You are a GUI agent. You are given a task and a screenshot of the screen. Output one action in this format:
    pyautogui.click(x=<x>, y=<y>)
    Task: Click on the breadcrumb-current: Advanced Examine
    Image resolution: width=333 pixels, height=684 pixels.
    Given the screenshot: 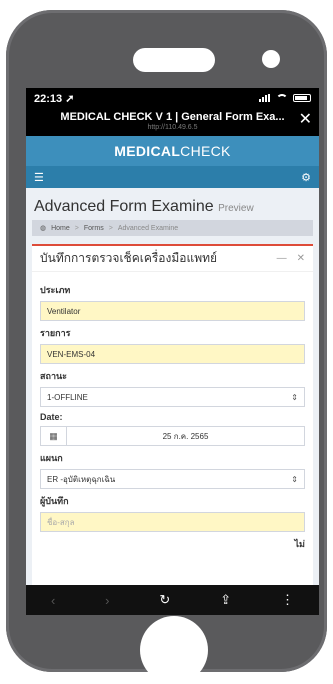 What is the action you would take?
    pyautogui.click(x=148, y=228)
    